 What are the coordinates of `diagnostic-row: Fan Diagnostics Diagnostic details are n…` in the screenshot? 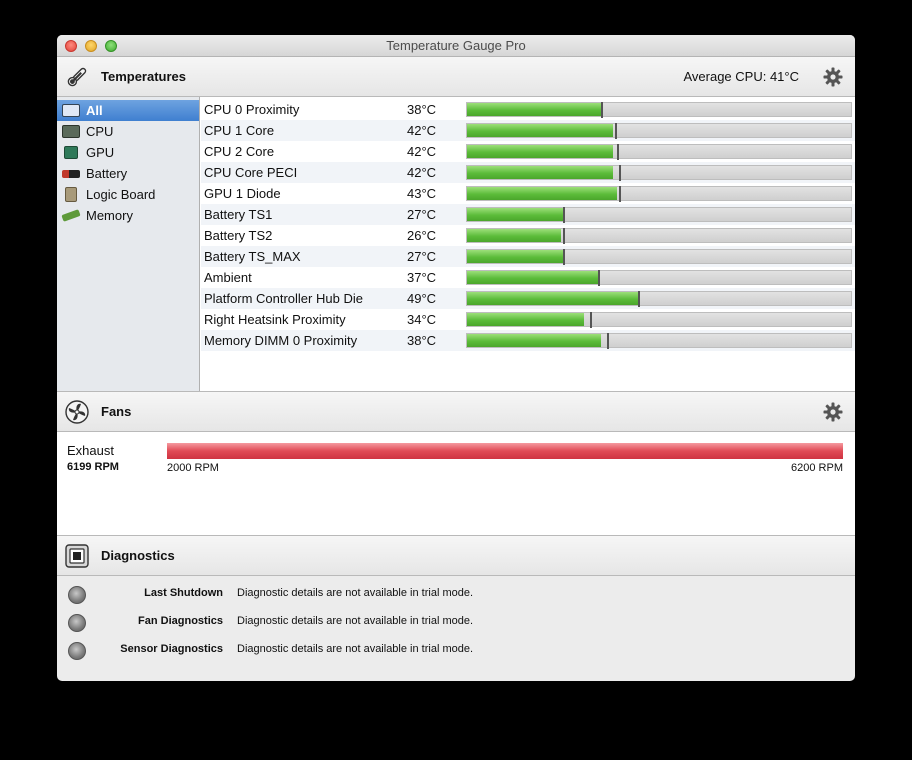 It's located at (456, 624).